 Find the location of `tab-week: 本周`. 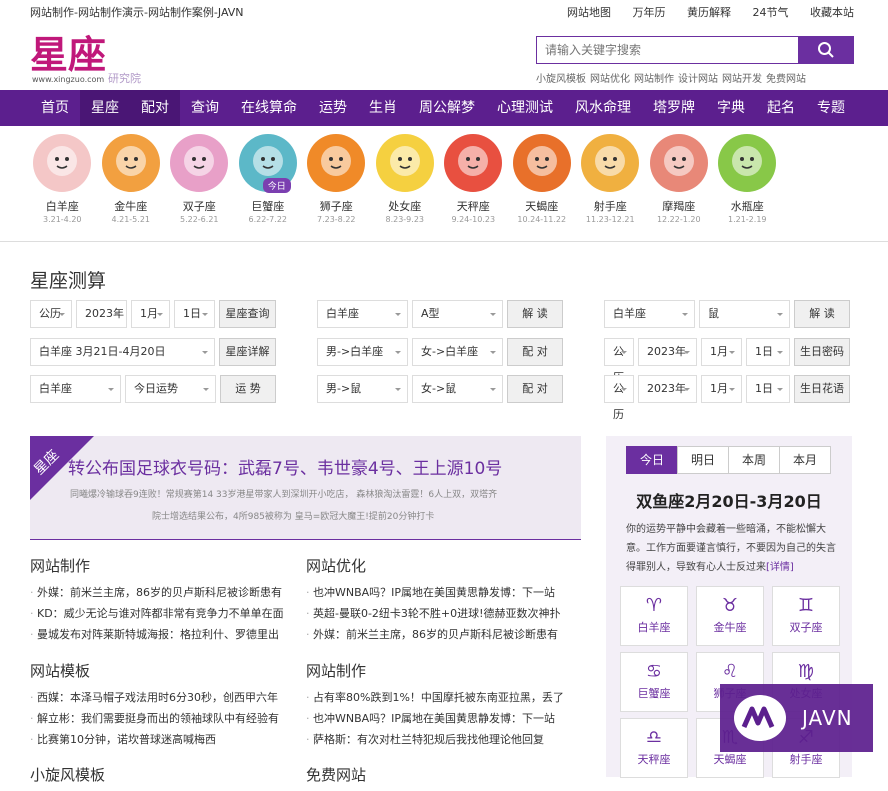

tab-week: 本周 is located at coordinates (754, 460).